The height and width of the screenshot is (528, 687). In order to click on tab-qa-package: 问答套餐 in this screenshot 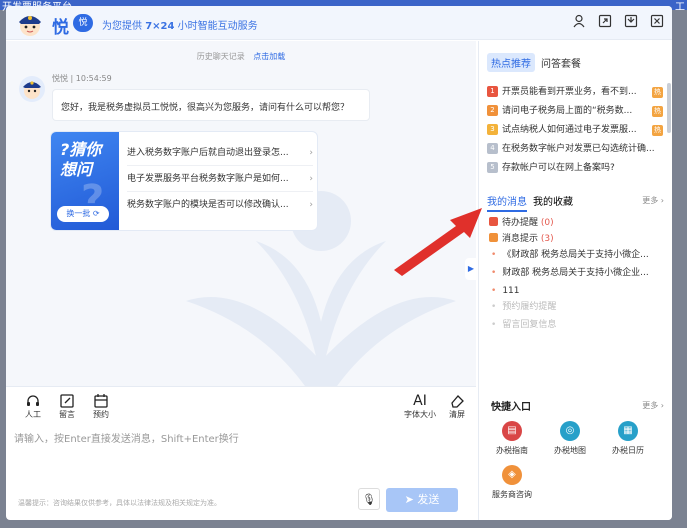, I will do `click(561, 62)`.